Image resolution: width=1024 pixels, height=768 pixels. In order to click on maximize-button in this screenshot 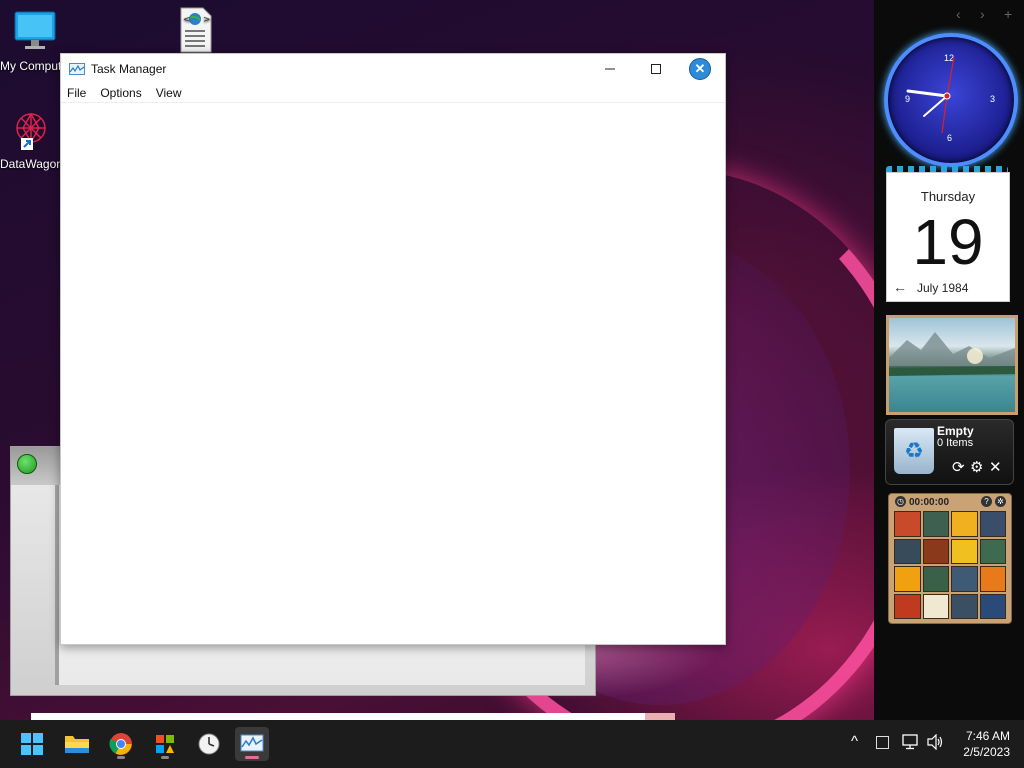, I will do `click(656, 69)`.